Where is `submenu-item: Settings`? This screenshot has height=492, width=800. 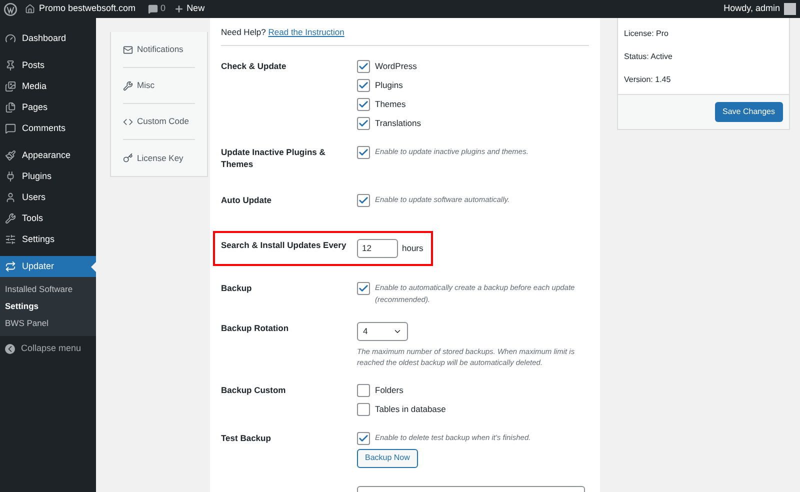 submenu-item: Settings is located at coordinates (48, 306).